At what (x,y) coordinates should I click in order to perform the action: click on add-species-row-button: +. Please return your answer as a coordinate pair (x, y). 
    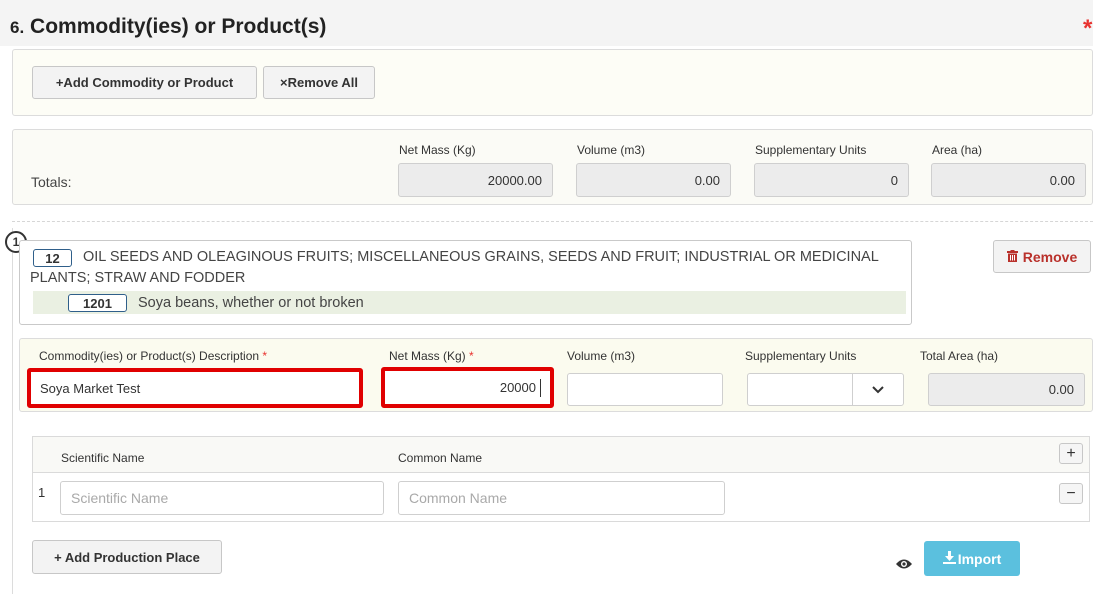
    Looking at the image, I should click on (1071, 453).